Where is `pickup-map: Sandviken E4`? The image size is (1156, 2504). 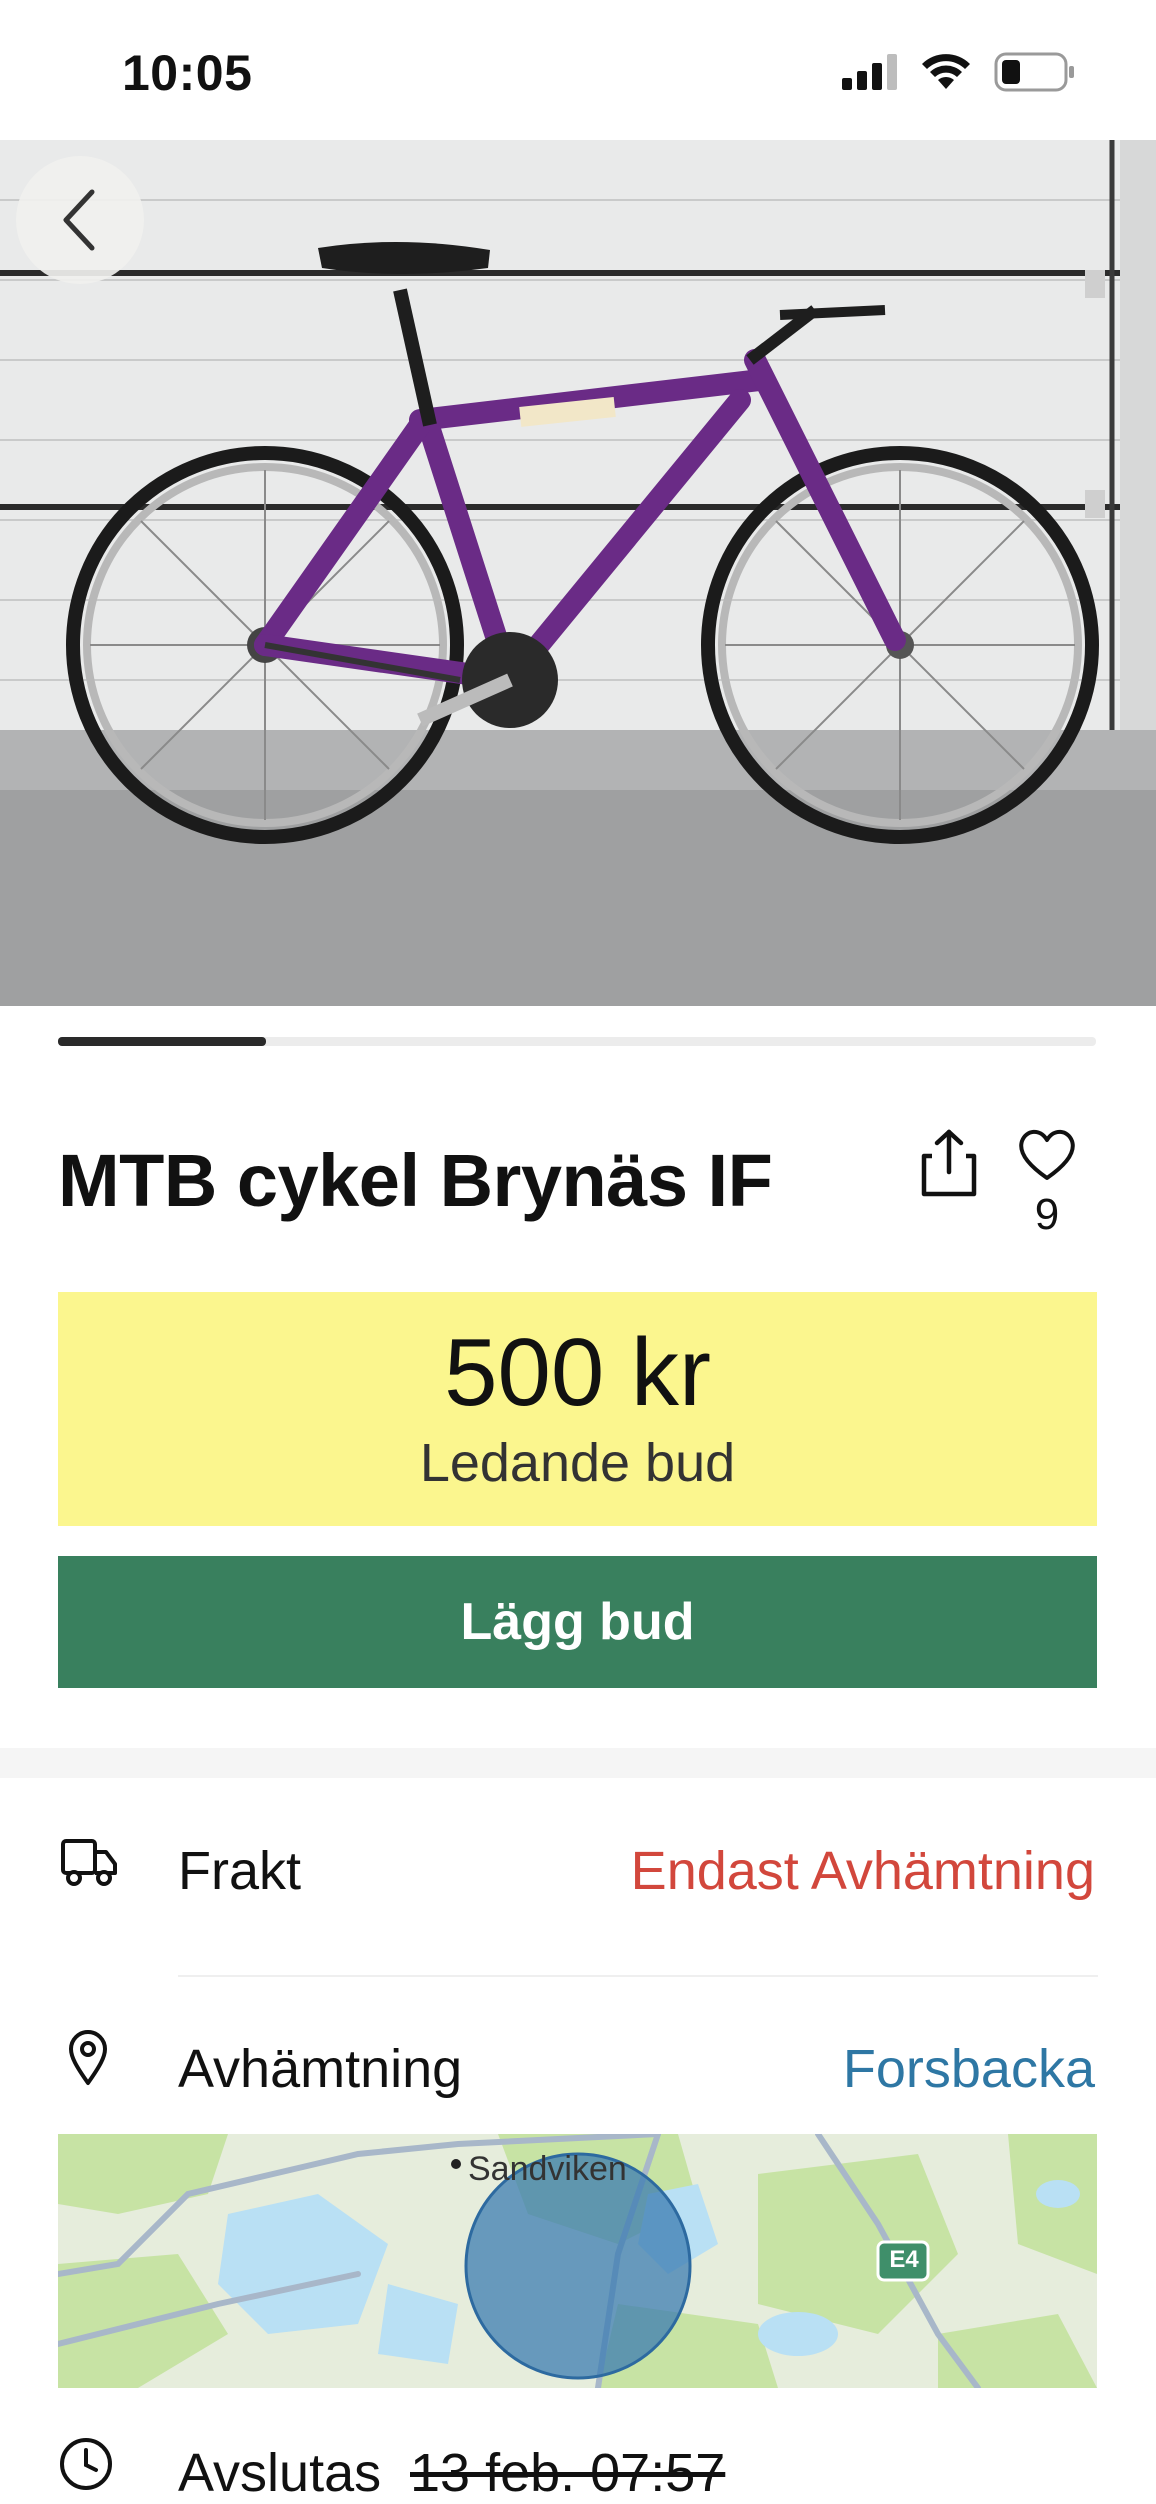
pickup-map: Sandviken E4 is located at coordinates (577, 2261).